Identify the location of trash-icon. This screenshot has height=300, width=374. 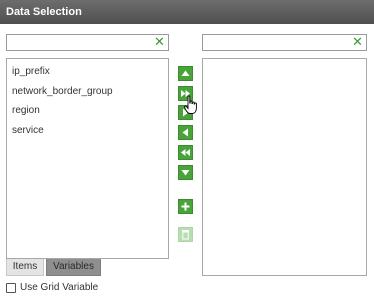
(185, 235).